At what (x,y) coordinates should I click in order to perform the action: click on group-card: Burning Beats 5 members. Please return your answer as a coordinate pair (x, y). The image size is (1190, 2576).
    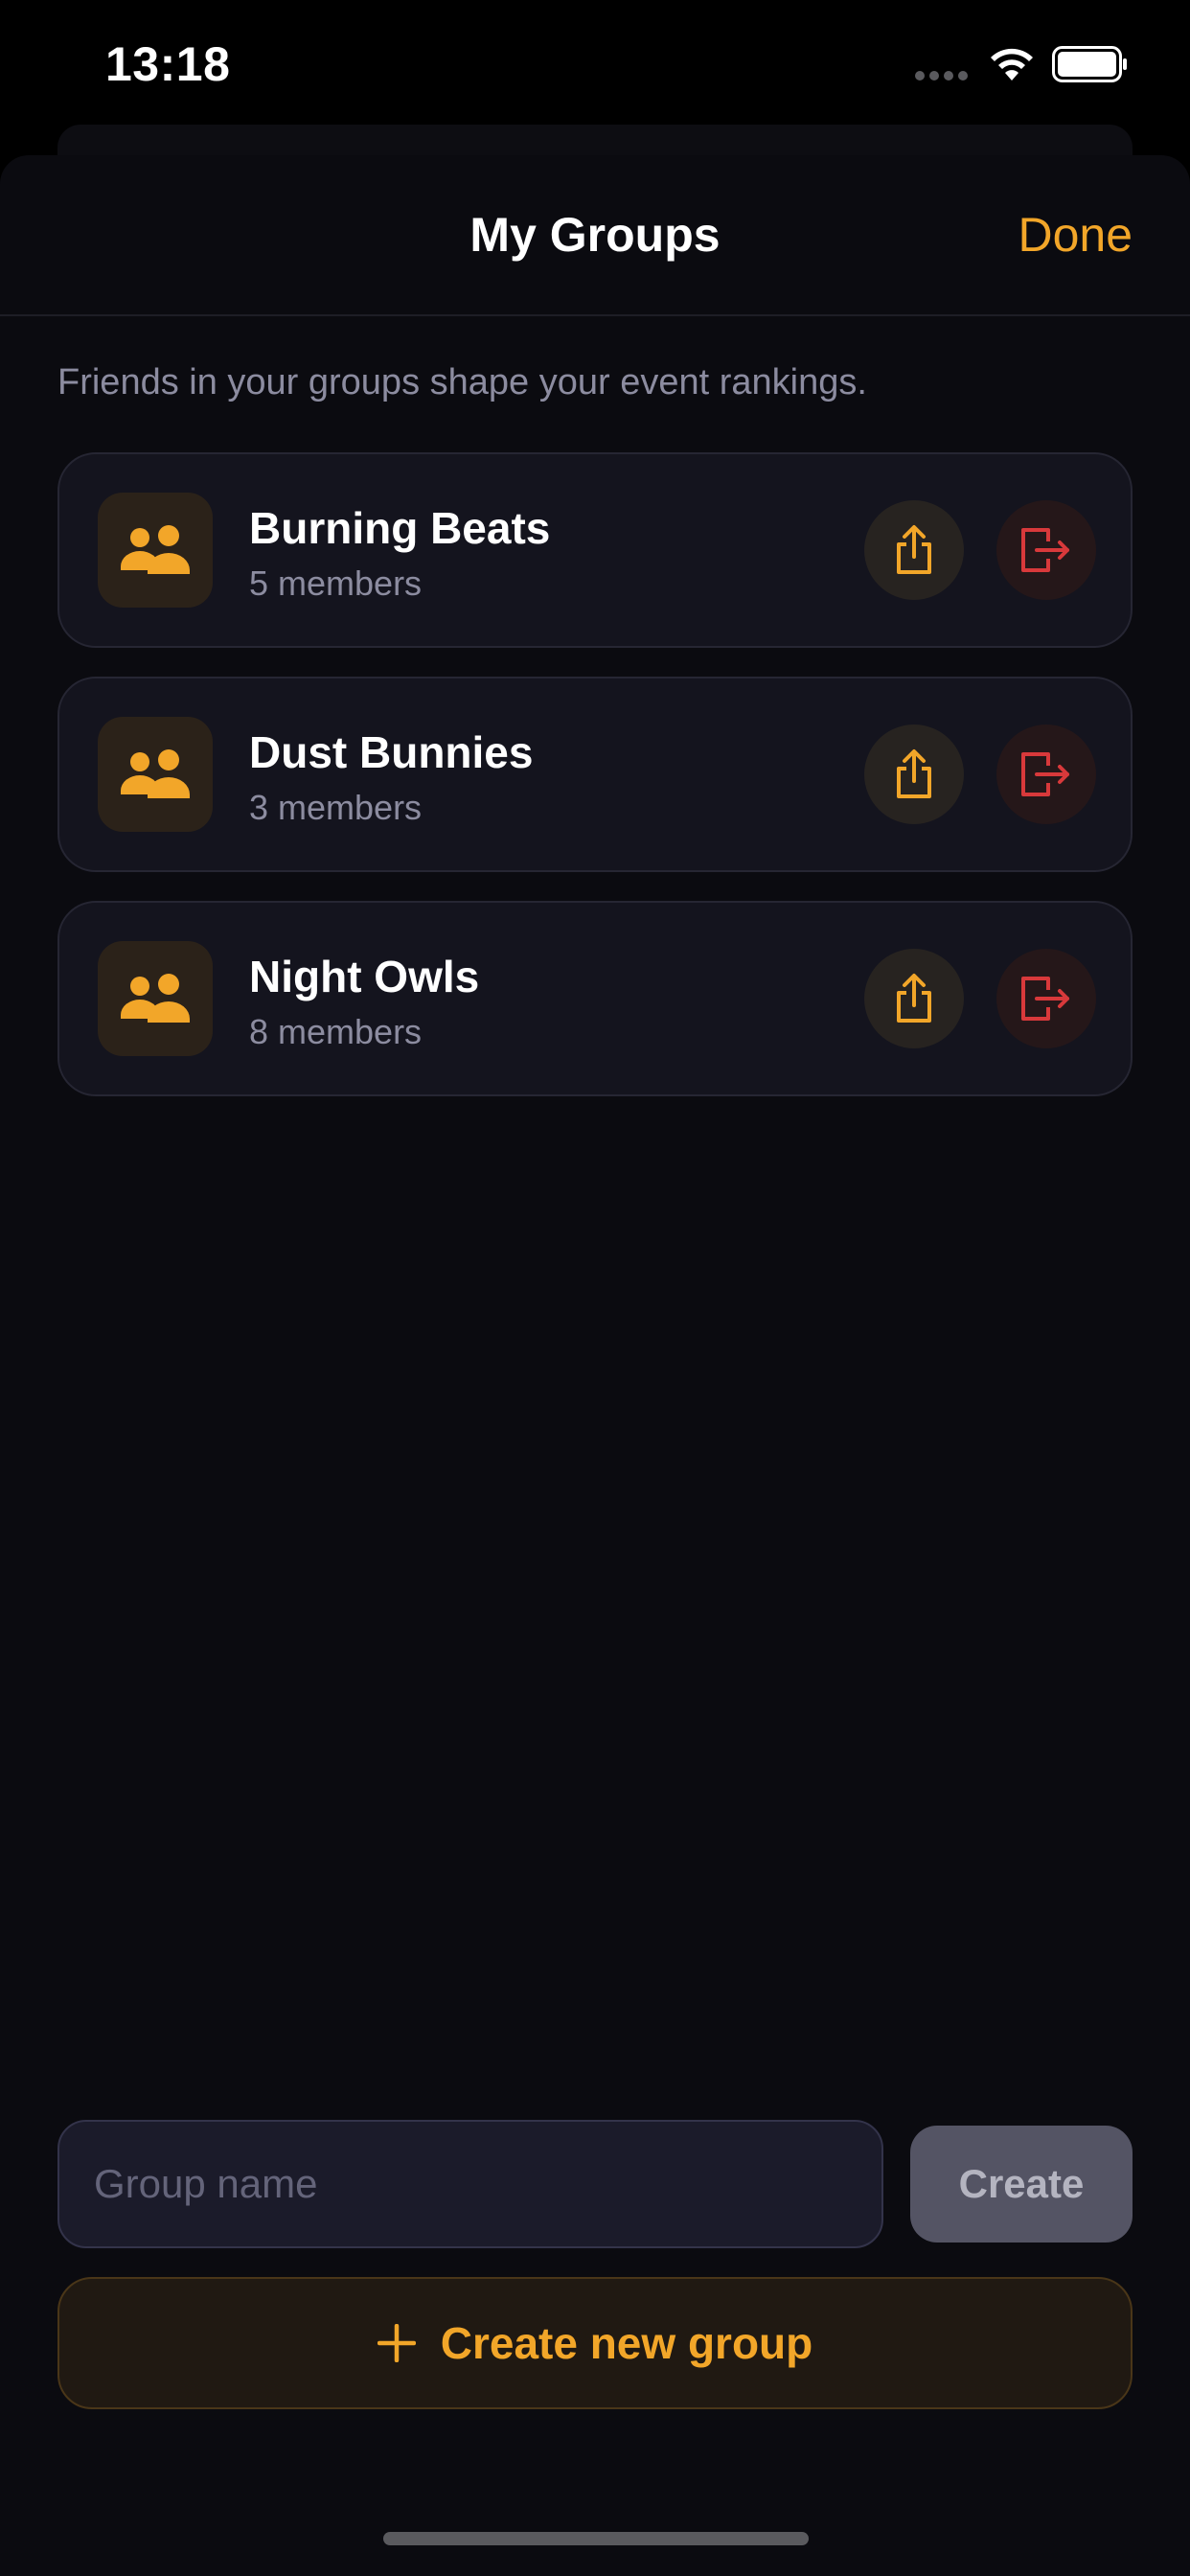
    Looking at the image, I should click on (595, 550).